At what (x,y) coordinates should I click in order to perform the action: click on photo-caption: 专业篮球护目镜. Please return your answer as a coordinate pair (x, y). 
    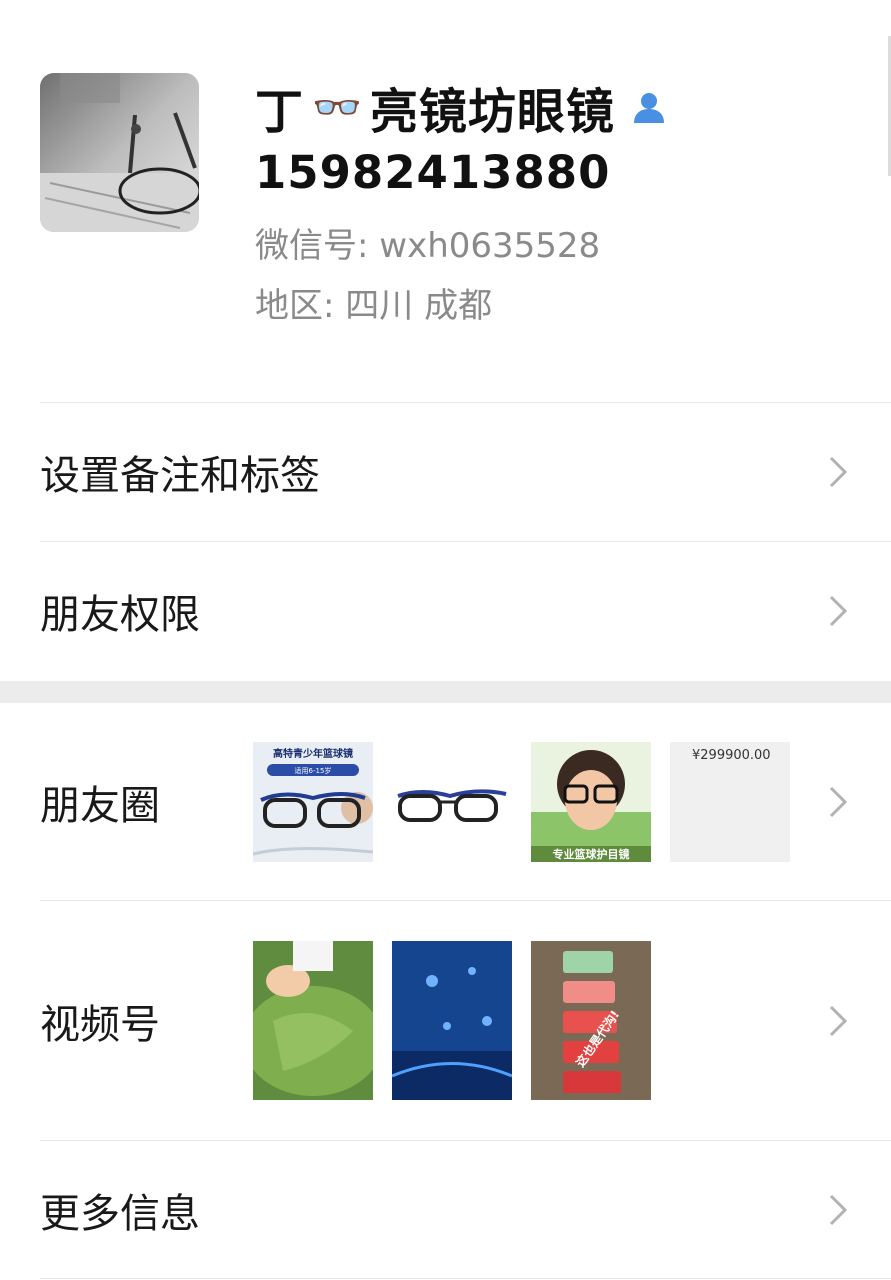
    Looking at the image, I should click on (591, 854).